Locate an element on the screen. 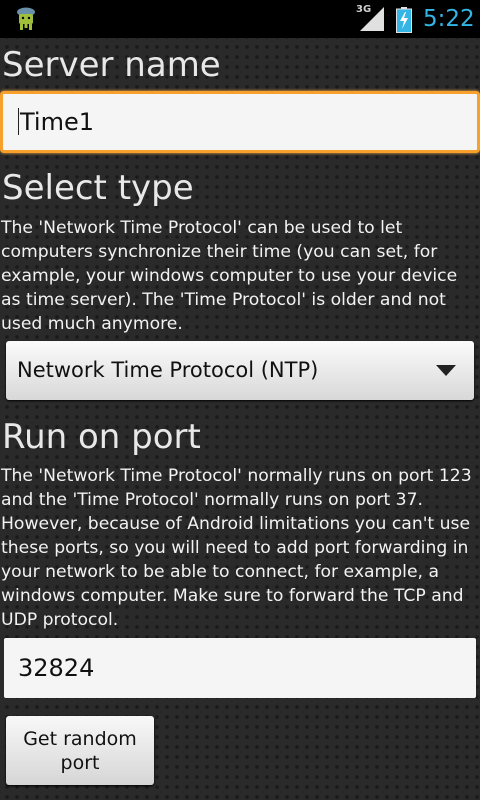 This screenshot has width=480, height=800. dropdown-arrow-icon is located at coordinates (446, 370).